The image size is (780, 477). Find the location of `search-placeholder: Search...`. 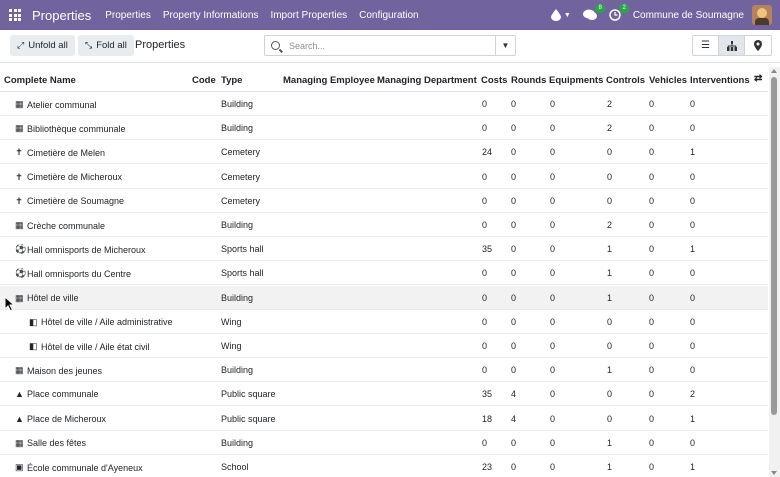

search-placeholder: Search... is located at coordinates (307, 45).